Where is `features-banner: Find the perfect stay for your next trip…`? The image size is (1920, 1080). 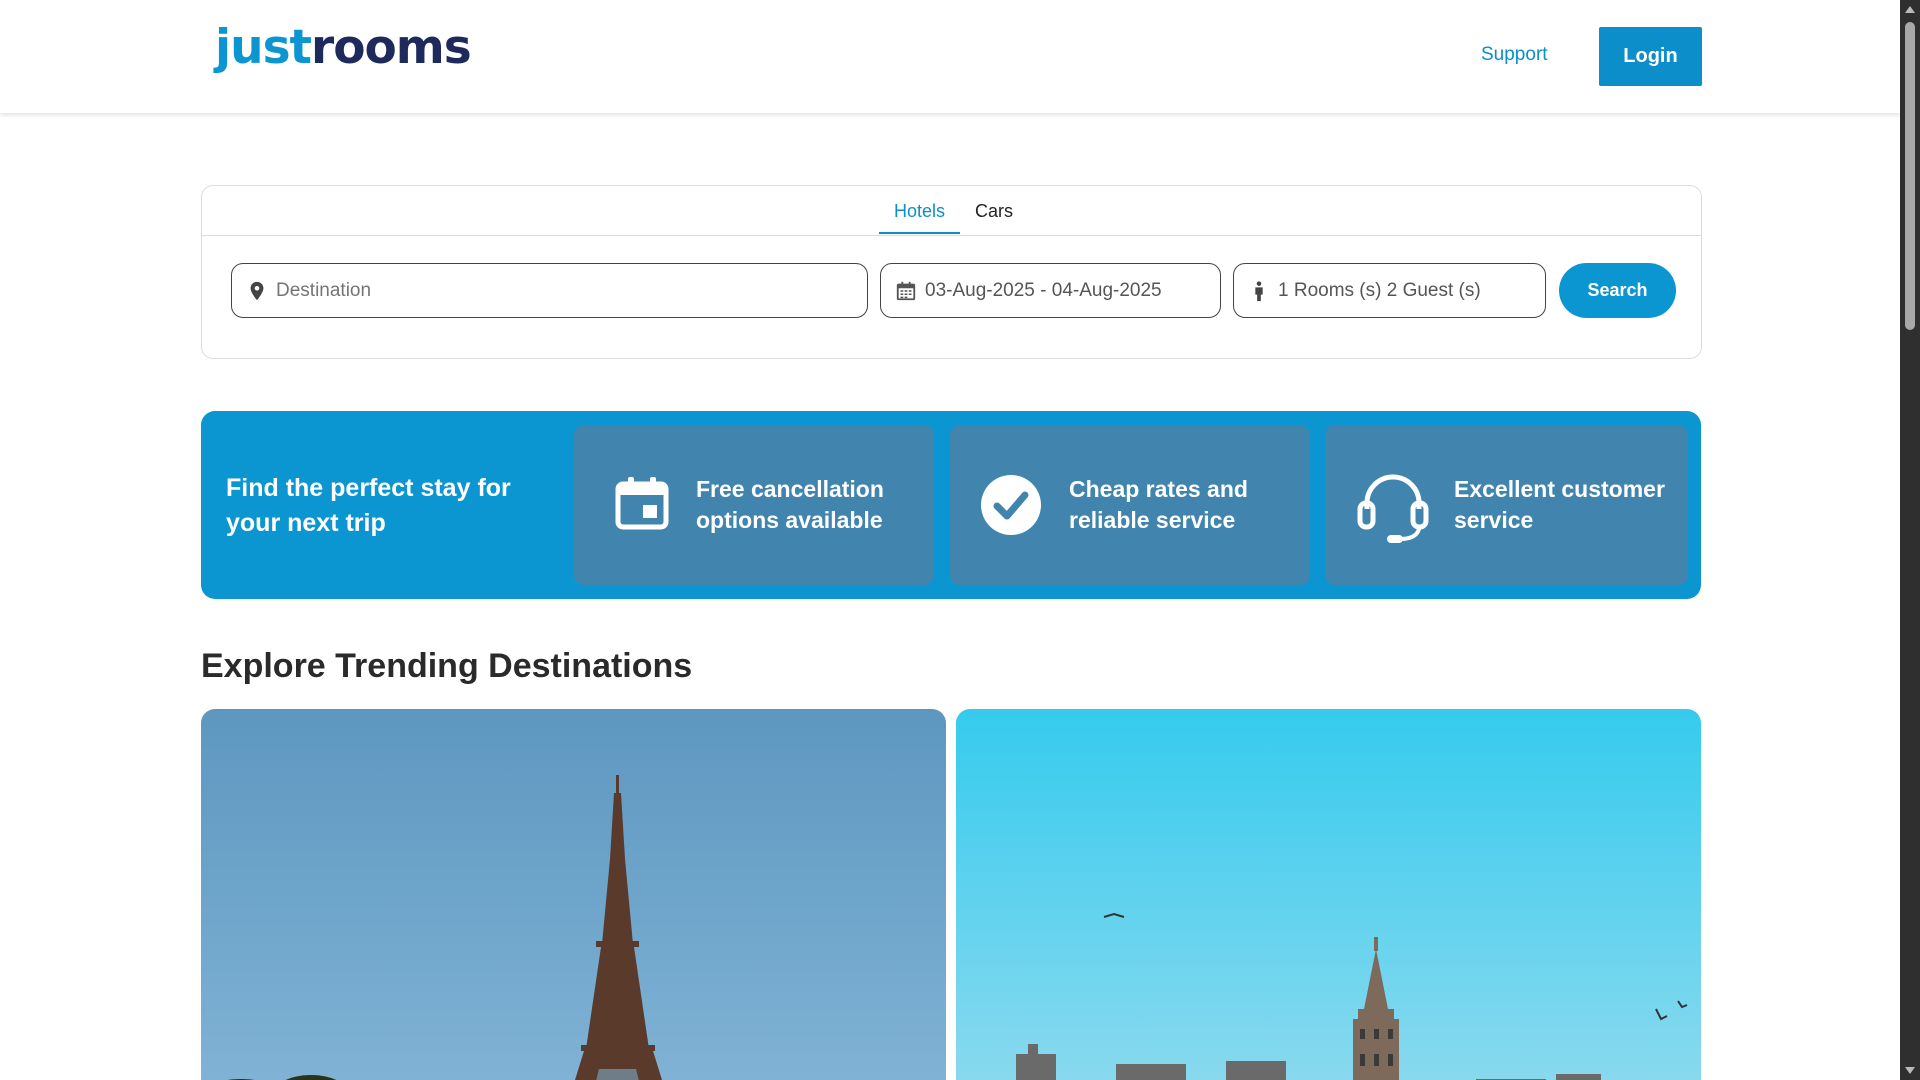
features-banner: Find the perfect stay for your next trip… is located at coordinates (951, 505).